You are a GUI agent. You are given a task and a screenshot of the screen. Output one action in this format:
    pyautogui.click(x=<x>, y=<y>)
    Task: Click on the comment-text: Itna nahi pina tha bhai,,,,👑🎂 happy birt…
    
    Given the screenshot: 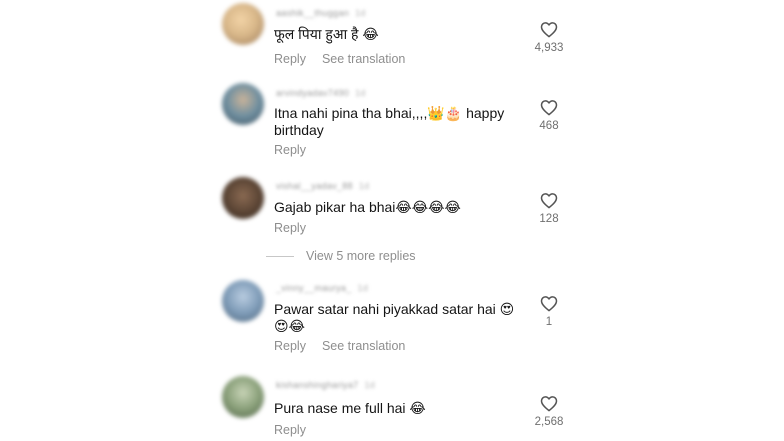 What is the action you would take?
    pyautogui.click(x=389, y=121)
    